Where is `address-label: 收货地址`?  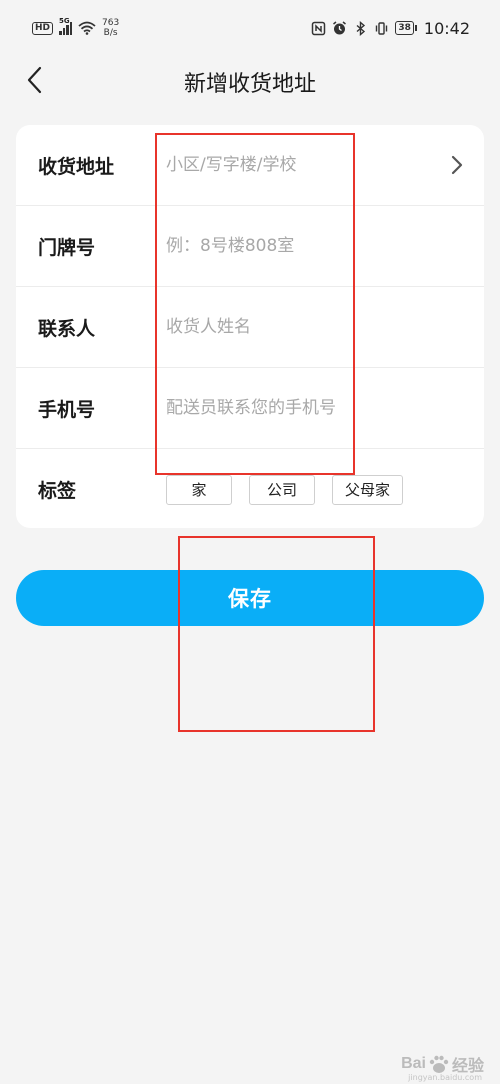
address-label: 收货地址 is located at coordinates (76, 166).